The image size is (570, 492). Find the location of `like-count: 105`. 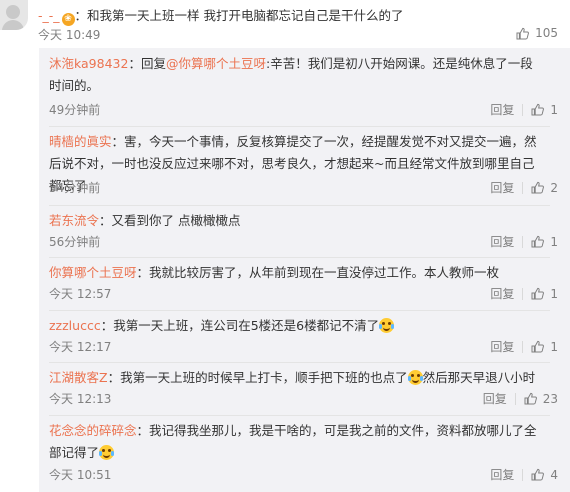

like-count: 105 is located at coordinates (546, 33).